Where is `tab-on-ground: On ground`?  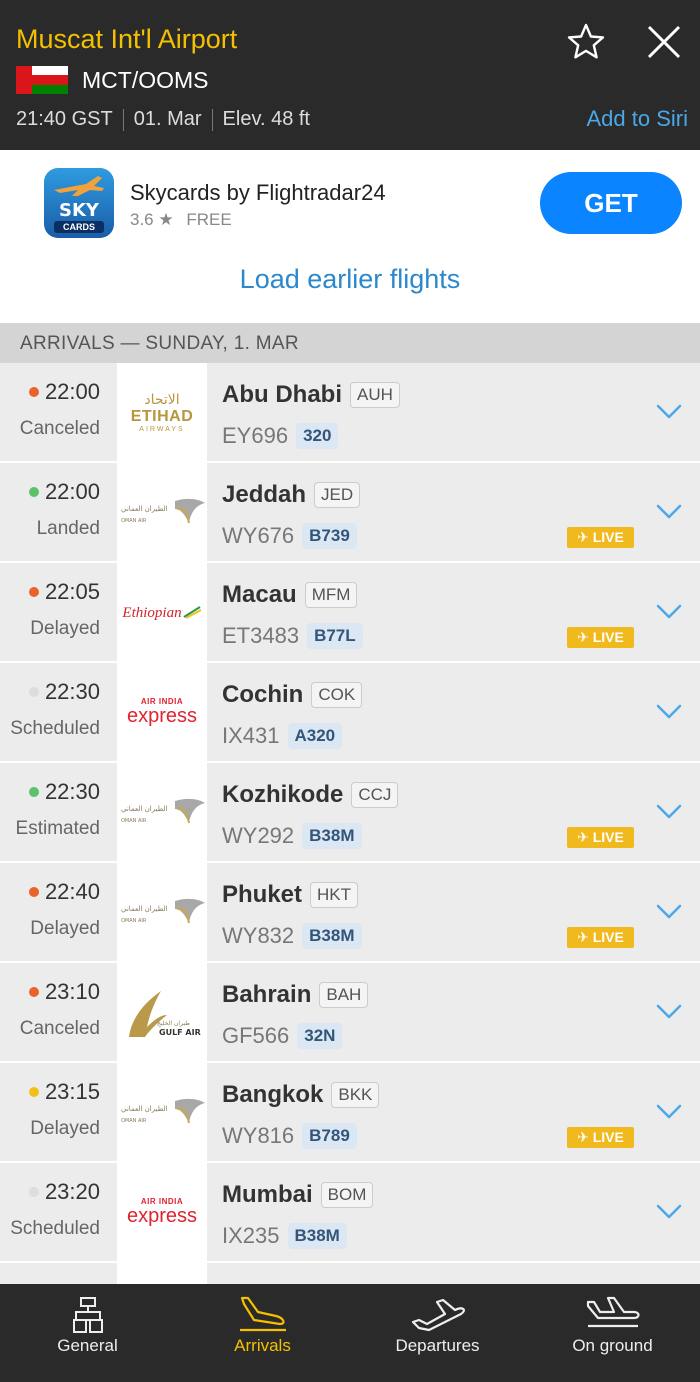
tab-on-ground: On ground is located at coordinates (612, 1333).